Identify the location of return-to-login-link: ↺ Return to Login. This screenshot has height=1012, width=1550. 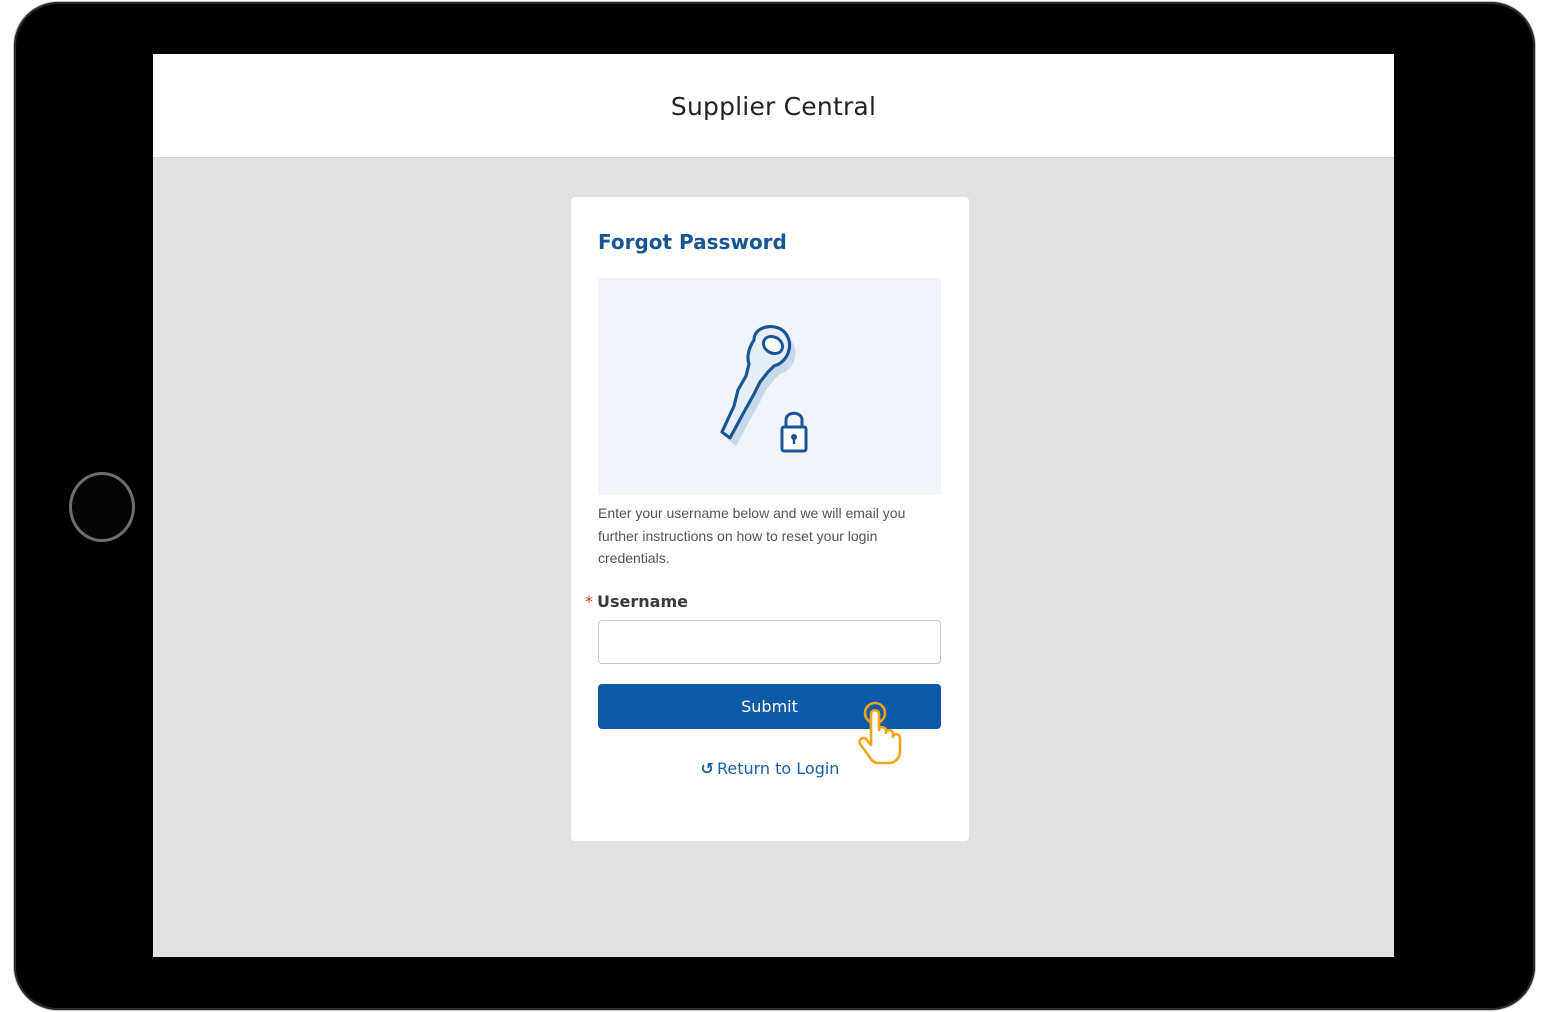
(770, 768).